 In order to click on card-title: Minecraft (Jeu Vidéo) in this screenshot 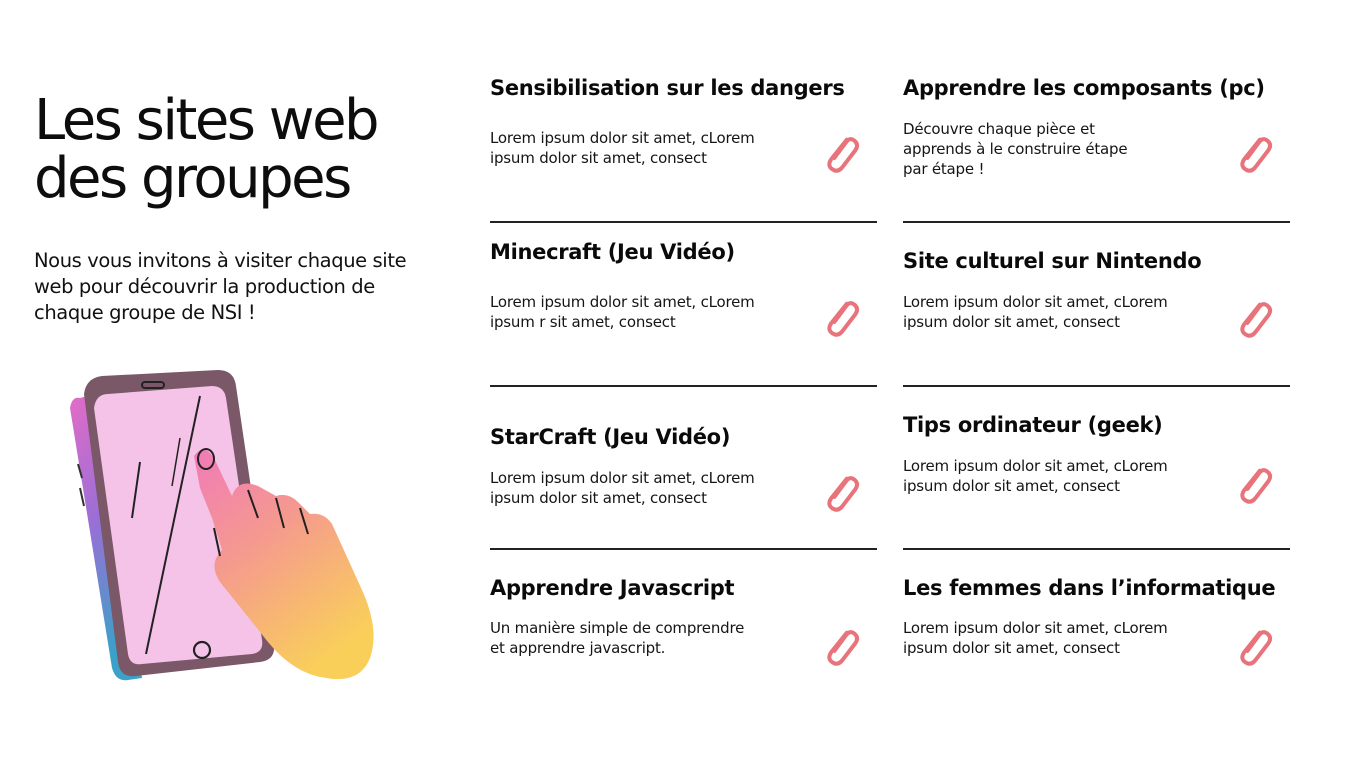, I will do `click(612, 252)`.